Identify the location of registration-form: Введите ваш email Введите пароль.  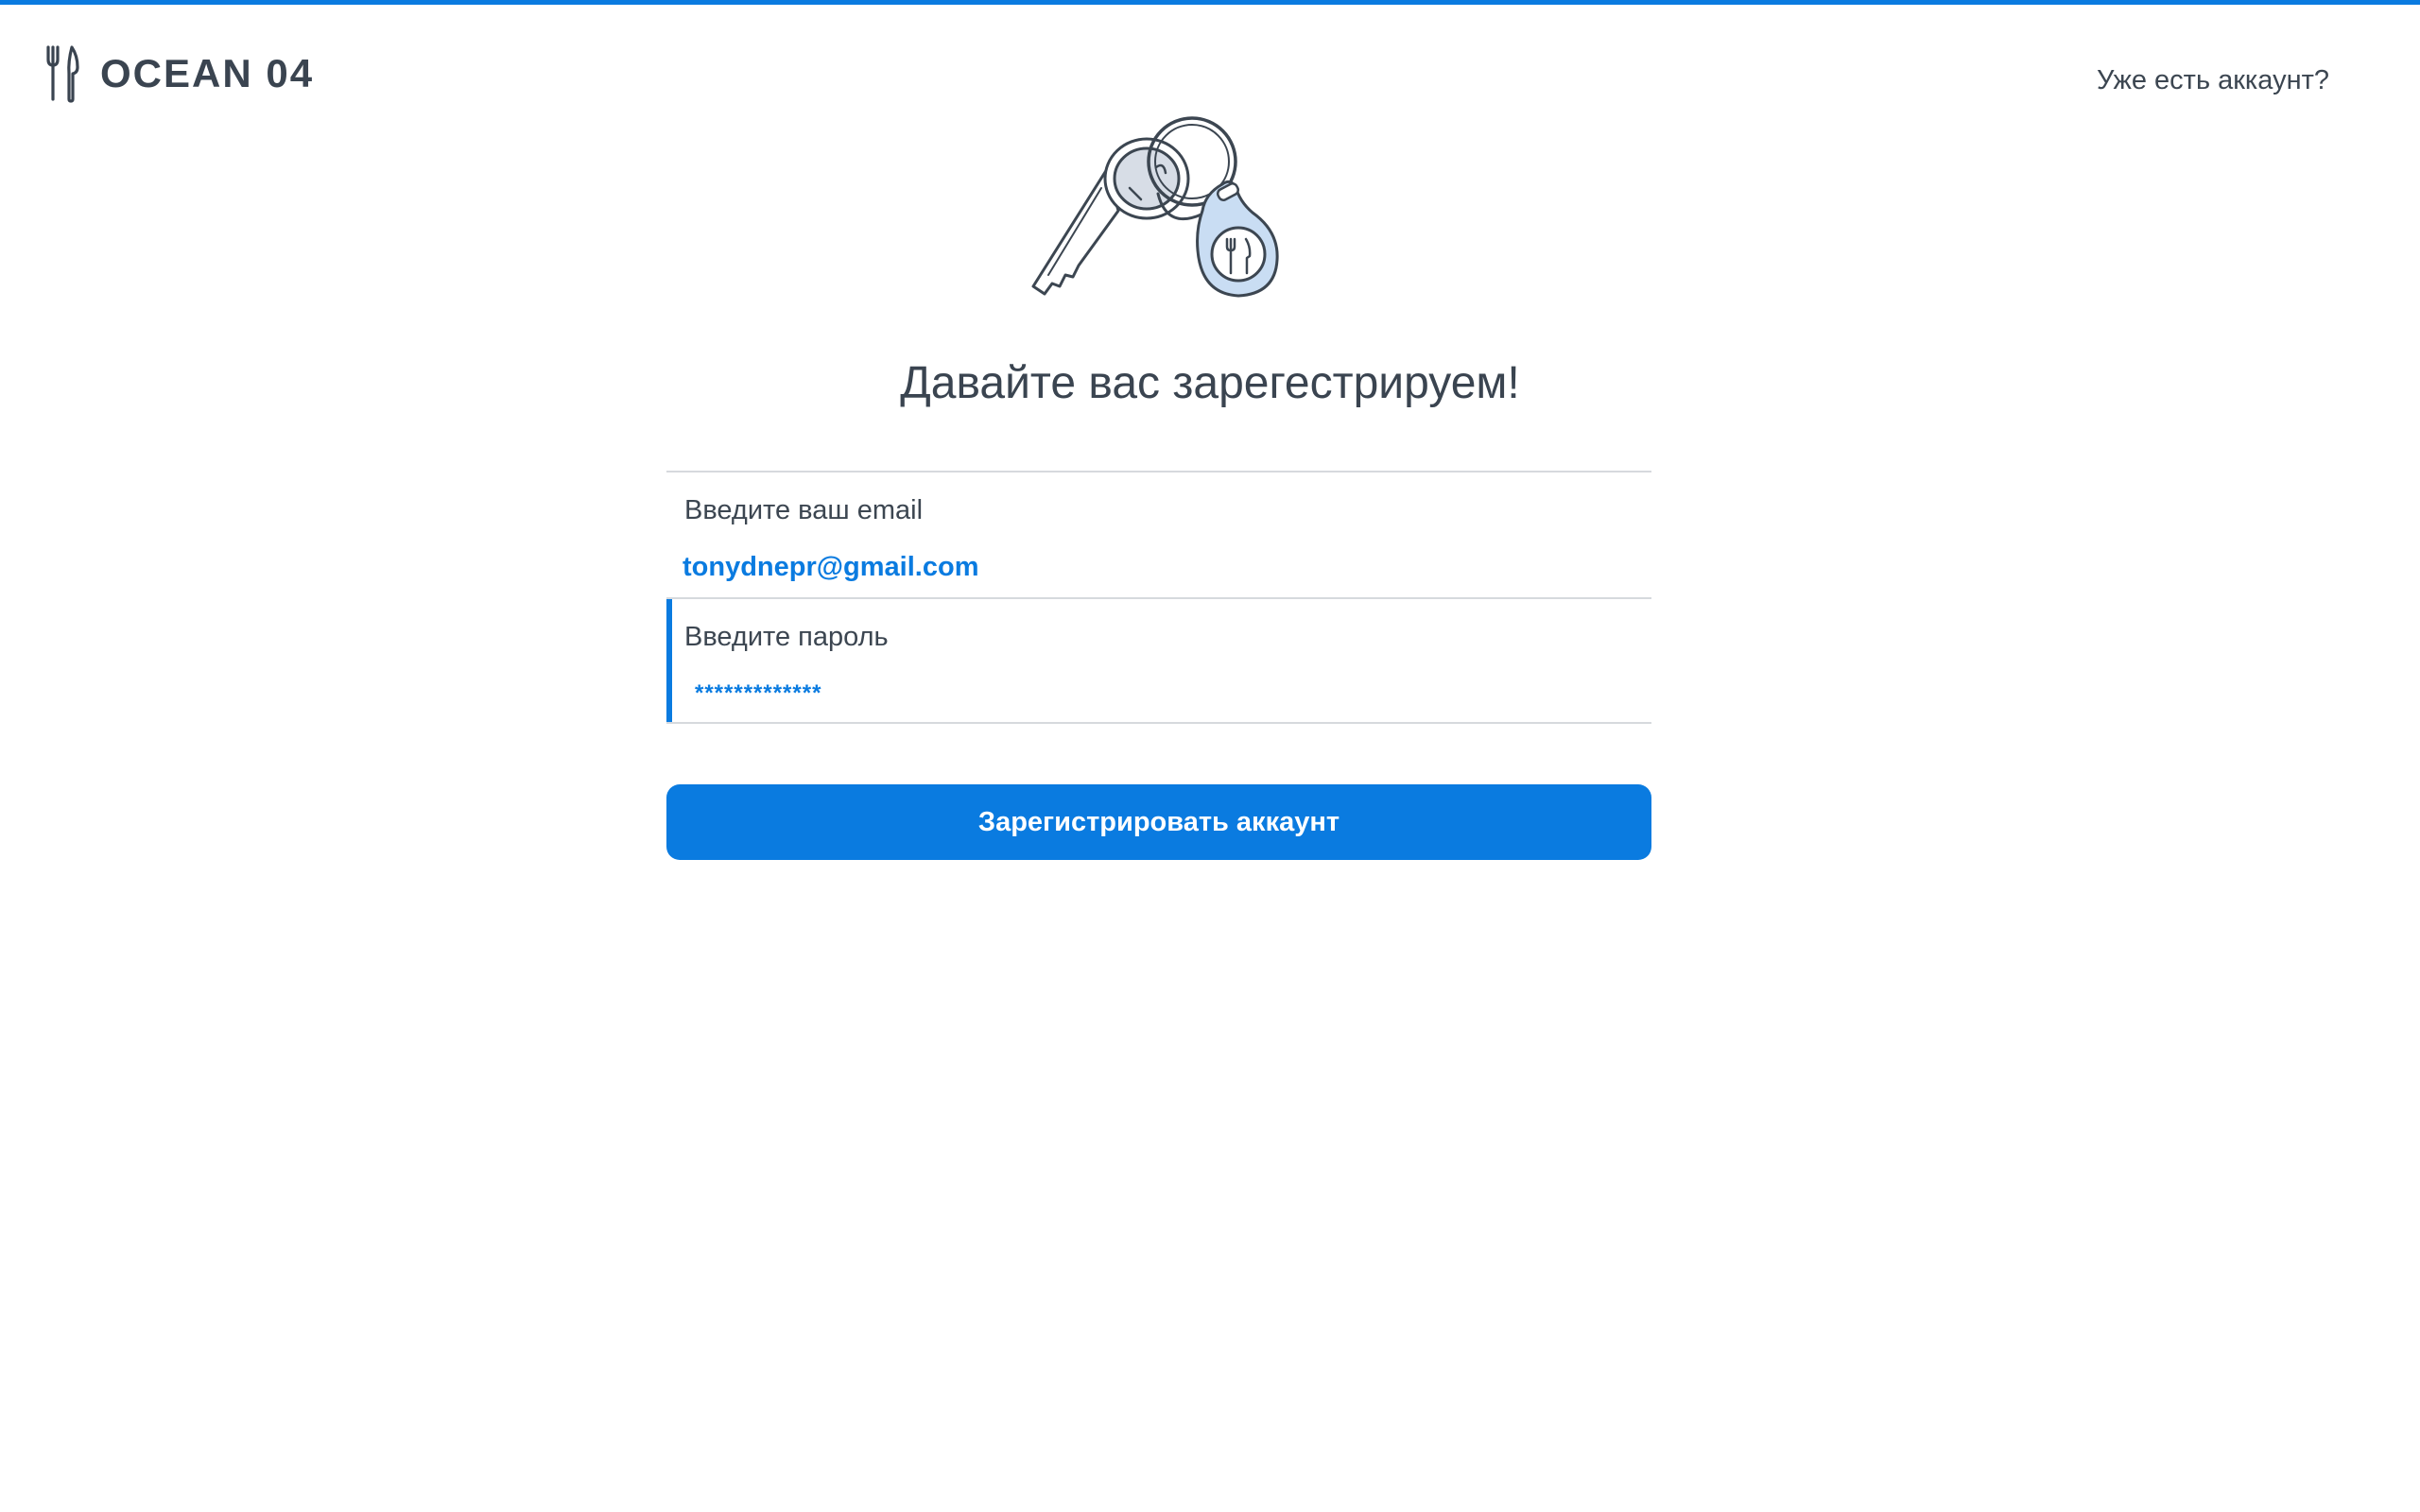
(1158, 597).